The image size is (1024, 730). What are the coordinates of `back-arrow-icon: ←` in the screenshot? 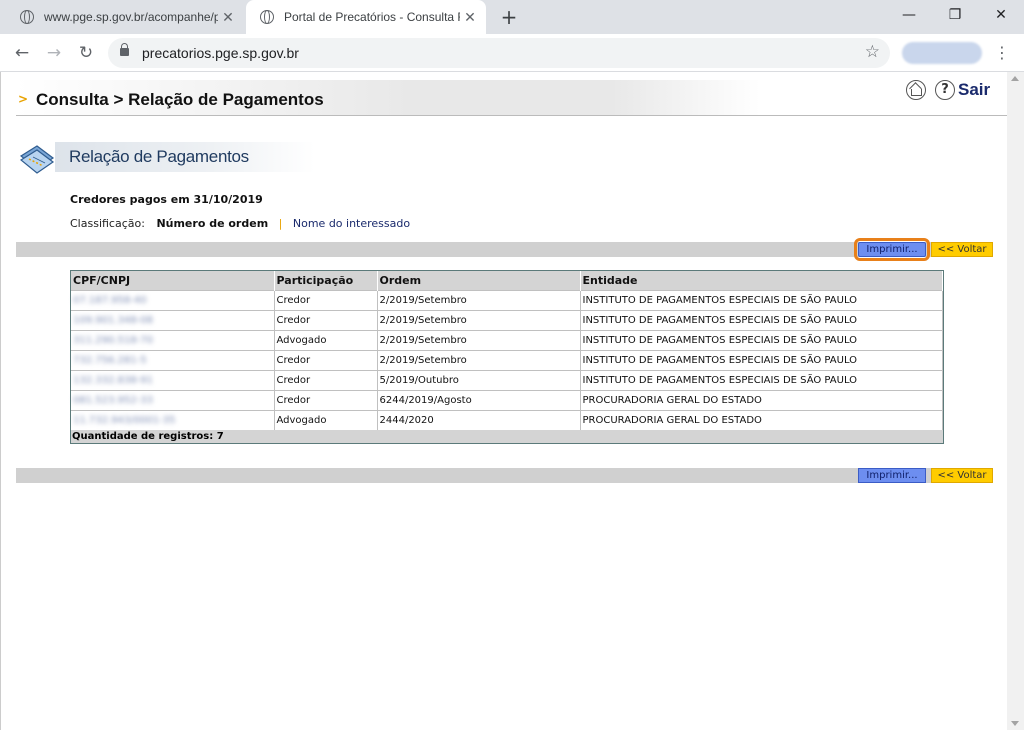 It's located at (22, 53).